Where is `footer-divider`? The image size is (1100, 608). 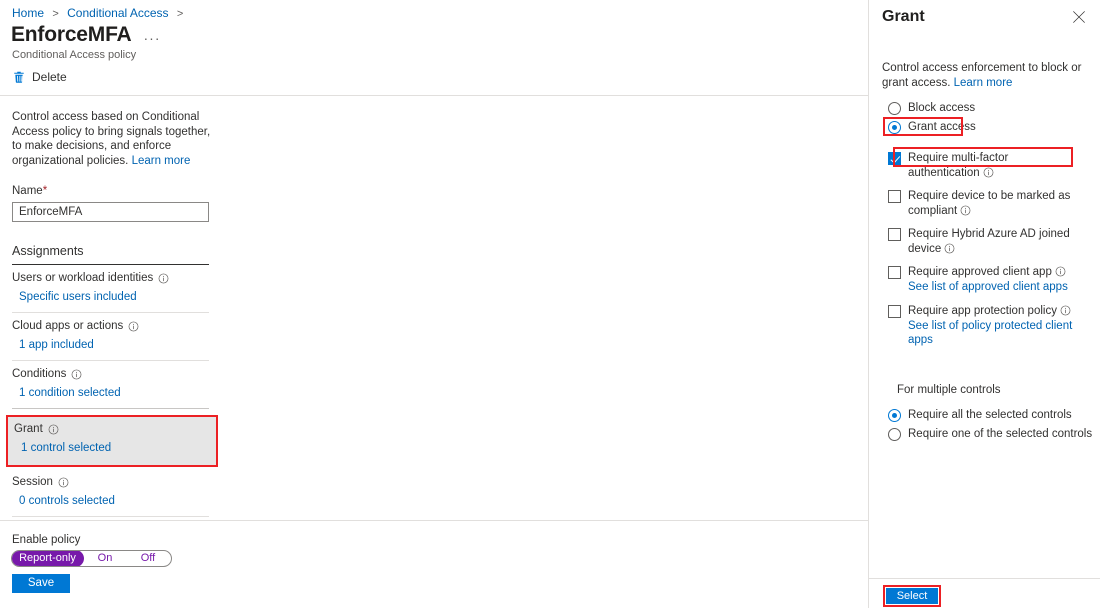
footer-divider is located at coordinates (434, 520).